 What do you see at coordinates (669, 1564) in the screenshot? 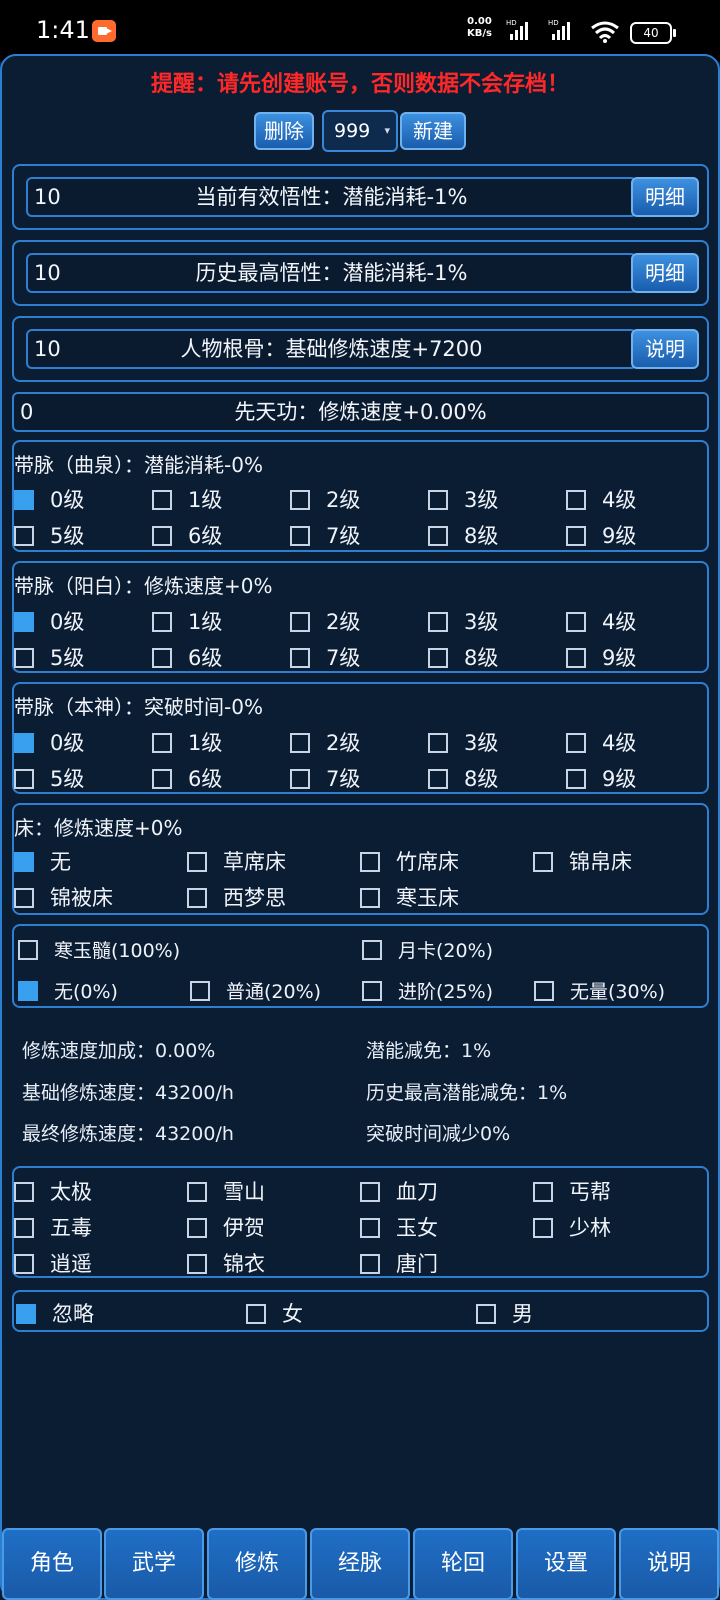
I see `tab-6: 说明` at bounding box center [669, 1564].